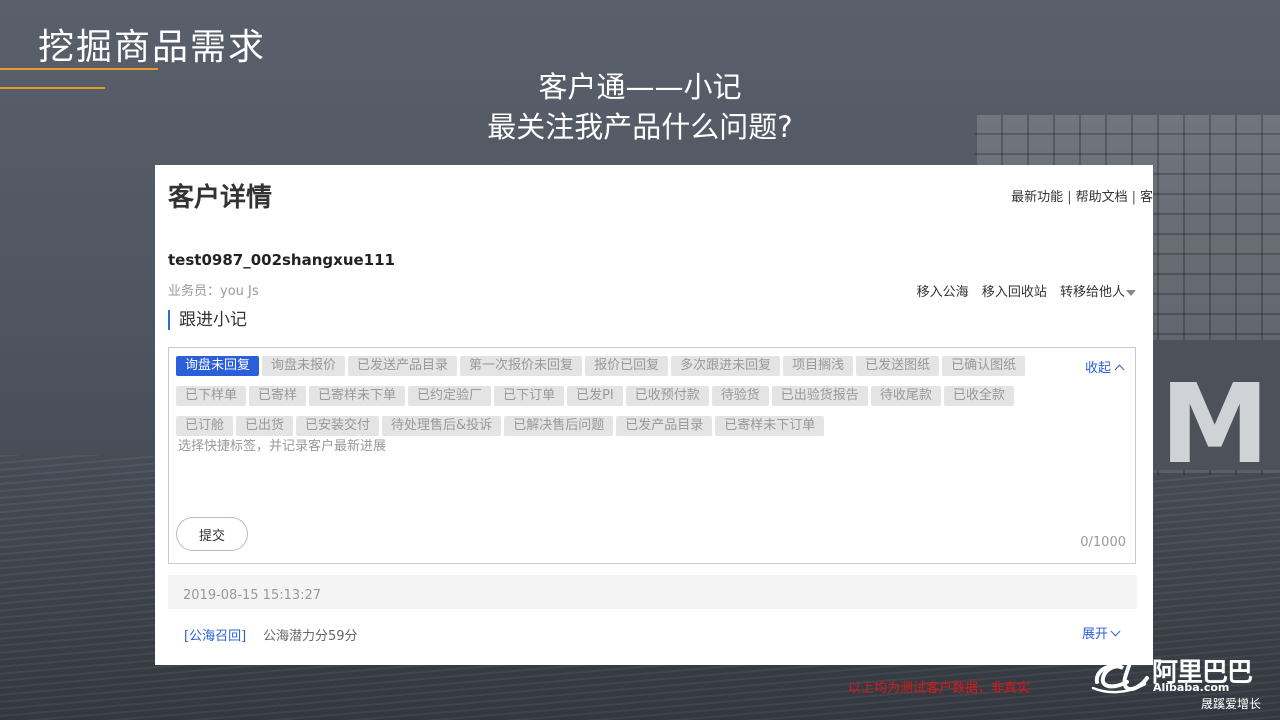 This screenshot has height=720, width=1280. Describe the element at coordinates (215, 634) in the screenshot. I see `record-tag-link: [公海召回]` at that location.